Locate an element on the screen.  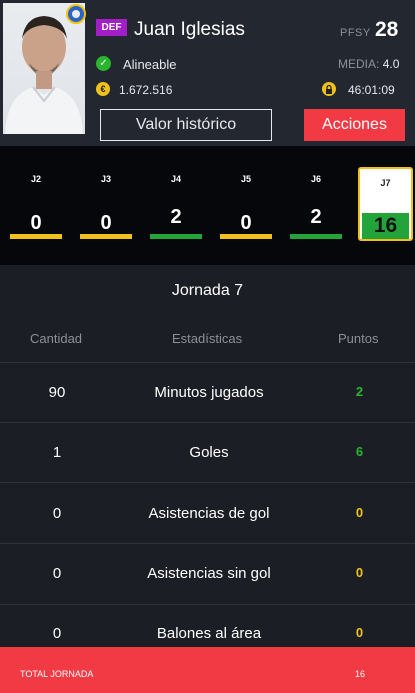
media-value: 4.0 is located at coordinates (391, 64).